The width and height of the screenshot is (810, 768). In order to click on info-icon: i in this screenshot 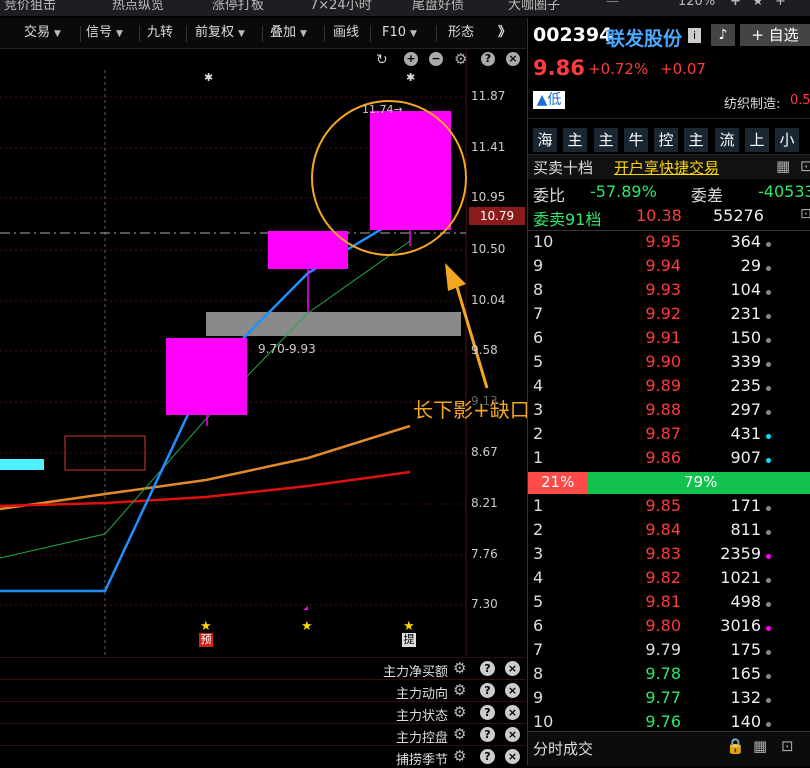, I will do `click(694, 35)`.